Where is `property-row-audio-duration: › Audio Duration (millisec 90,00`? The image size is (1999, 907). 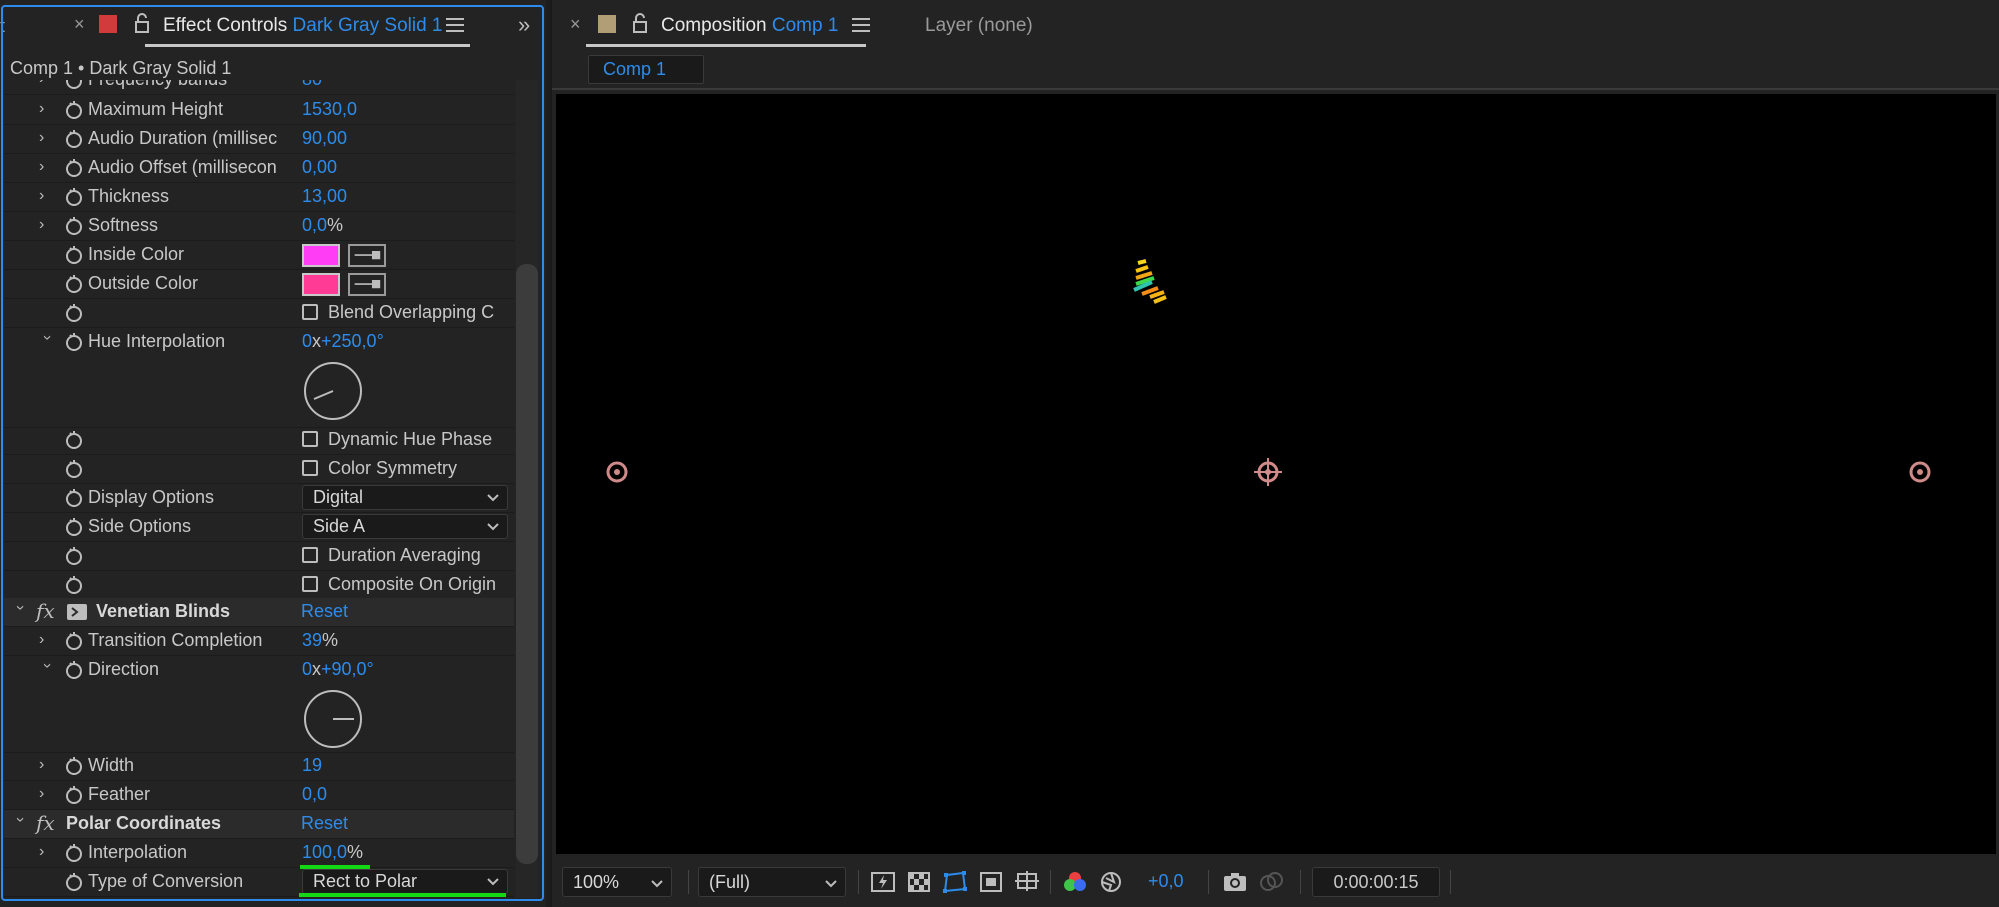
property-row-audio-duration: › Audio Duration (millisec 90,00 is located at coordinates (259, 139).